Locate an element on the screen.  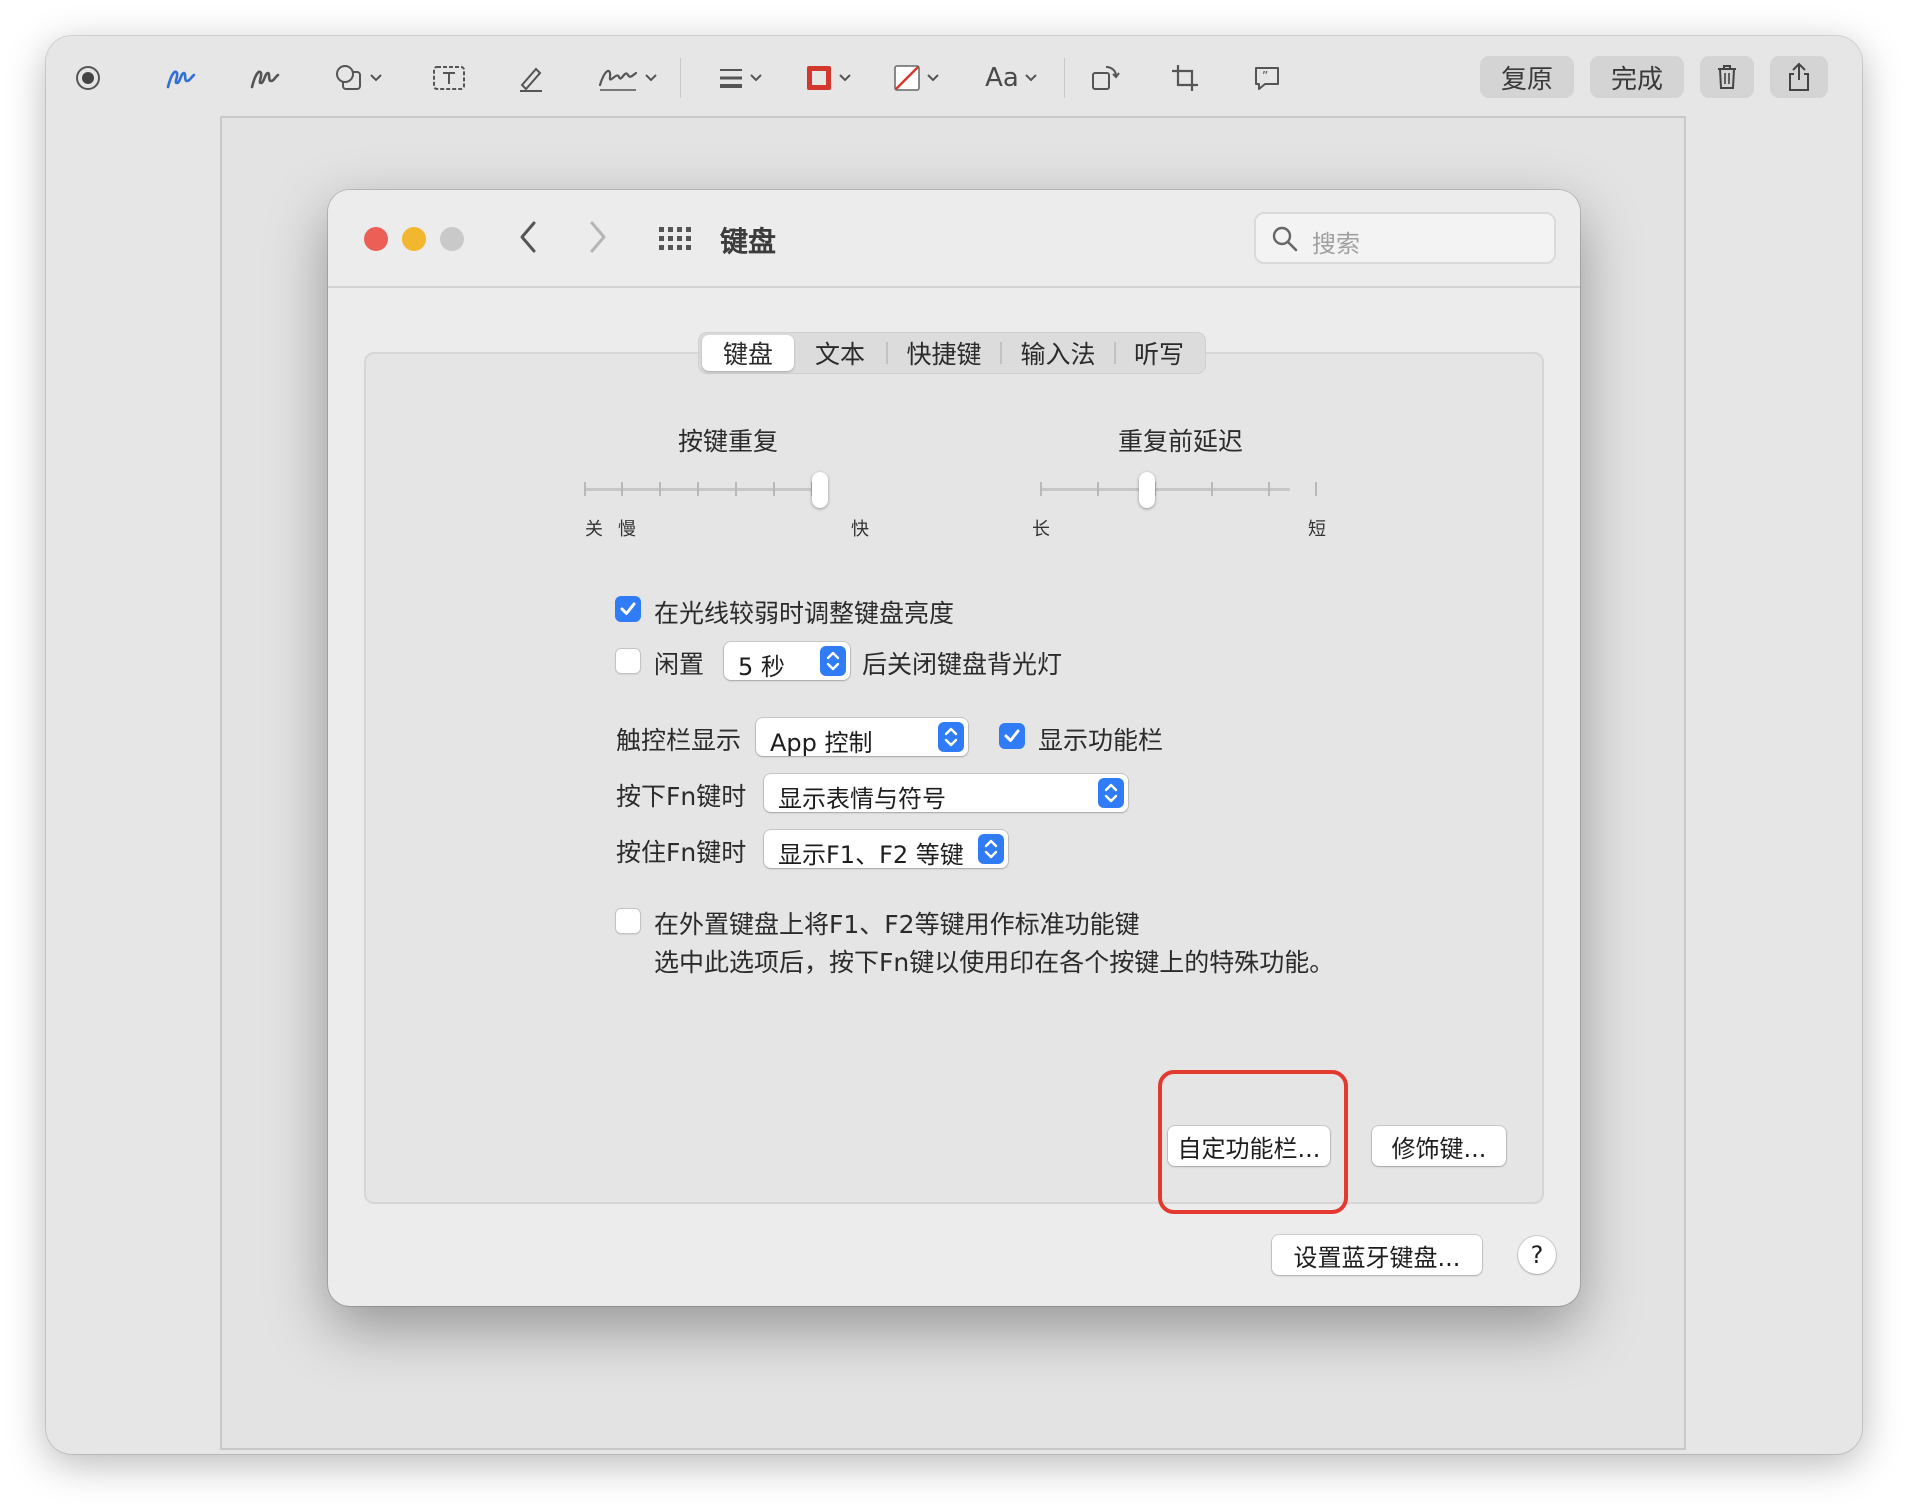
line-style-icon is located at coordinates (740, 78).